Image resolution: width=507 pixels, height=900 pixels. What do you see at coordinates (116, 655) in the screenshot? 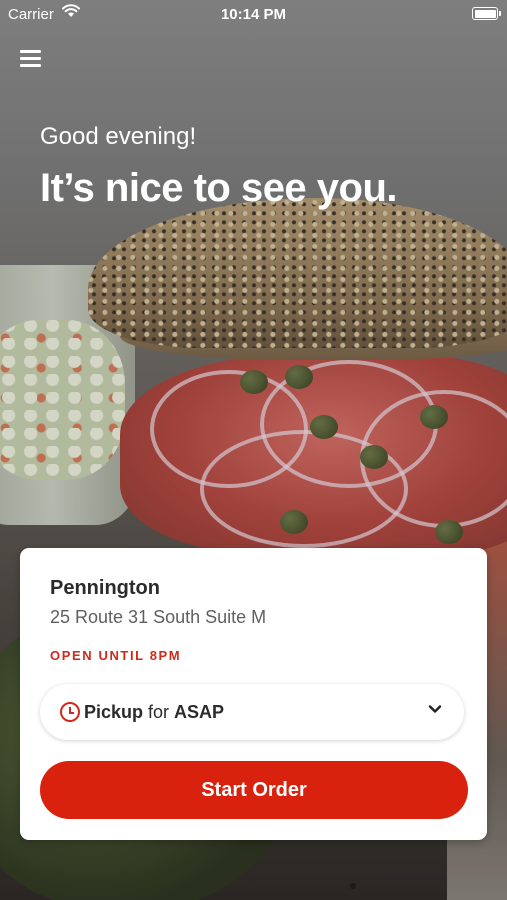
I see `store-hours-badge: OPEN UNTIL 8PM` at bounding box center [116, 655].